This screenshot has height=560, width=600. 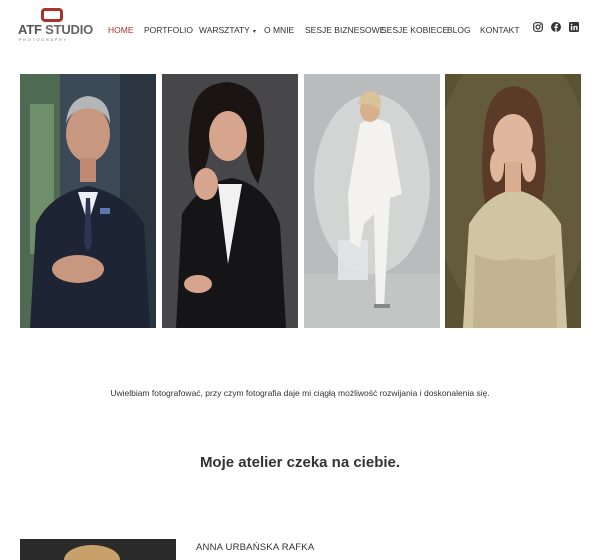 I want to click on nav-item-o-mnie: O MNIE, so click(x=279, y=30).